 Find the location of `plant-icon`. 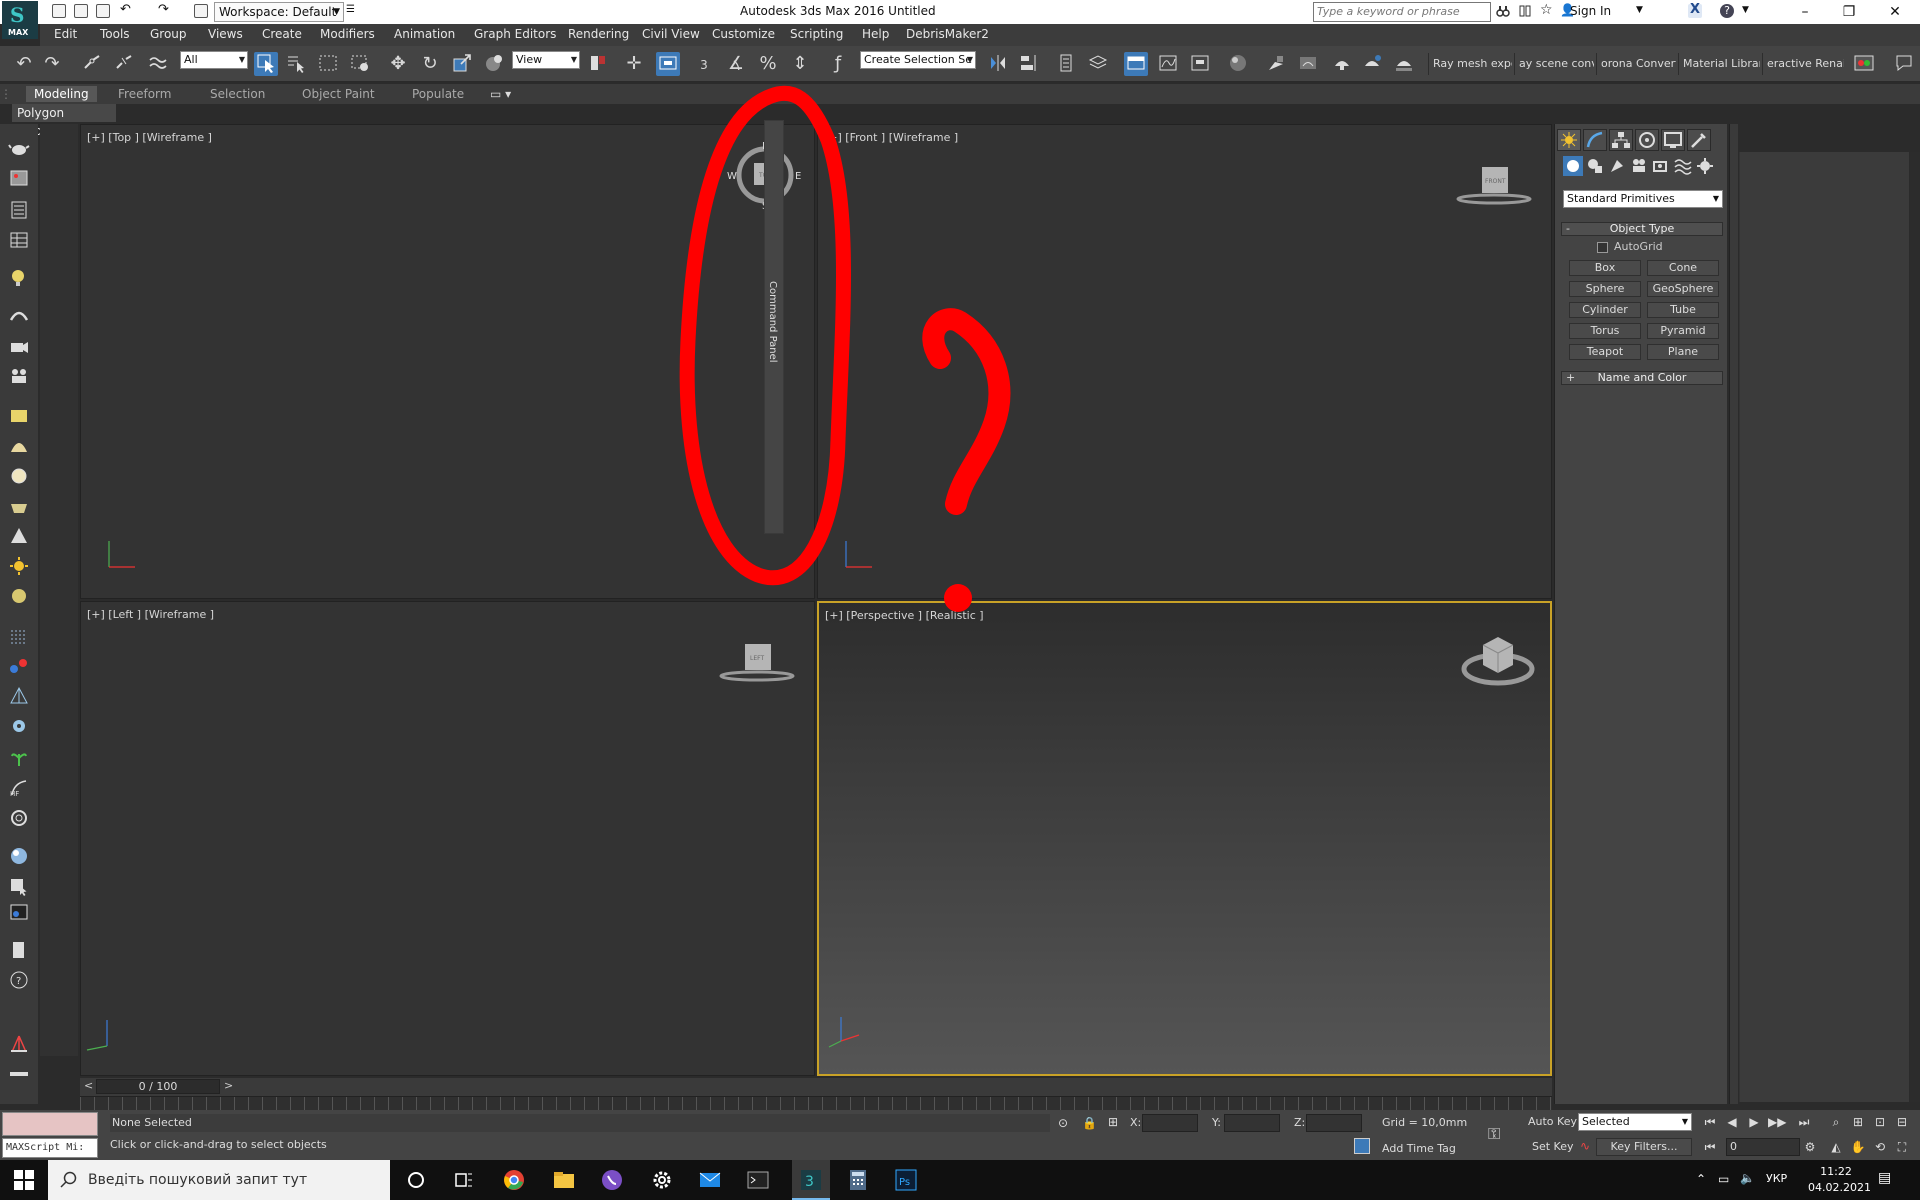

plant-icon is located at coordinates (19, 758).